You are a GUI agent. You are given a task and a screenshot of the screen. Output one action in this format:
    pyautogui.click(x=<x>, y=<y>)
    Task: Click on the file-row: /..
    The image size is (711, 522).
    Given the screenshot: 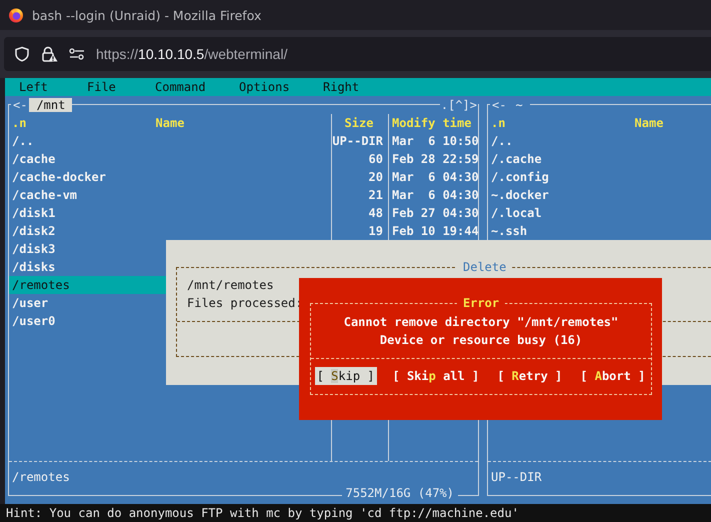 What is the action you would take?
    pyautogui.click(x=599, y=141)
    